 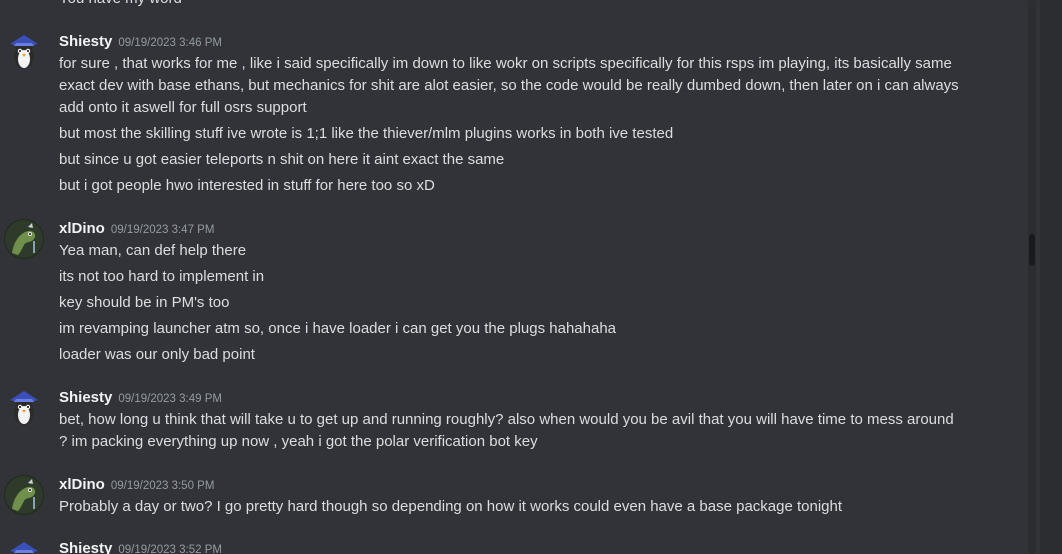 I want to click on message-header: xlDino 09/19/2023 3:50 PM, so click(x=136, y=485).